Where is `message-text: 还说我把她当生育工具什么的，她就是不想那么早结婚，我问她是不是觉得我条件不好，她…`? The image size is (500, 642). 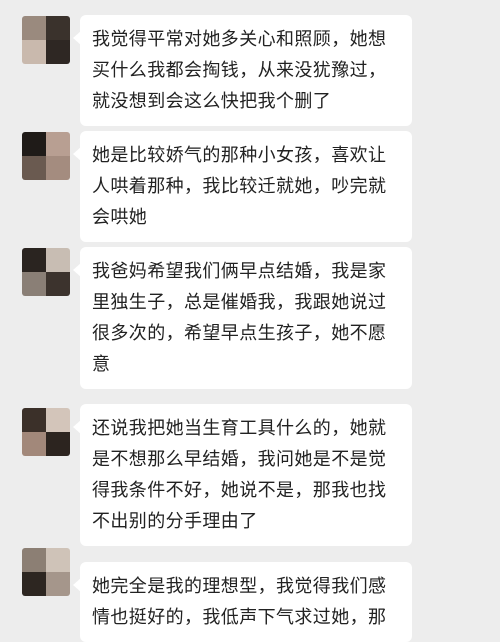
message-text: 还说我把她当生育工具什么的，她就是不想那么早结婚，我问她是不是觉得我条件不好，她… is located at coordinates (239, 475).